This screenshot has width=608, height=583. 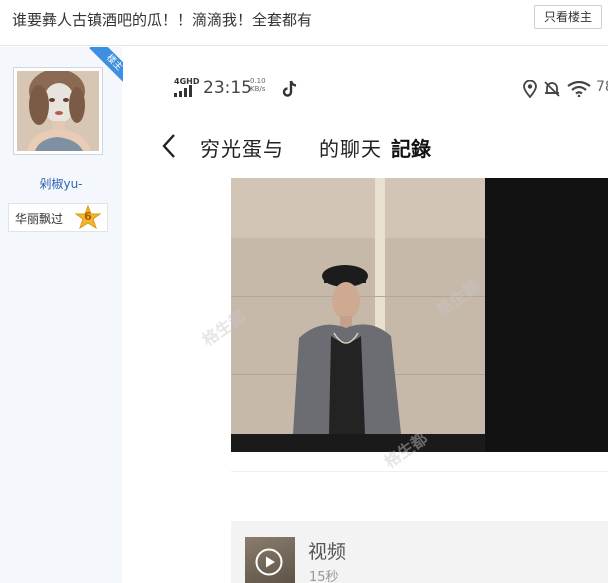 What do you see at coordinates (162, 20) in the screenshot?
I see `thread-title: 谁要彝人古镇酒吧的瓜！！滴滴我！全套都有` at bounding box center [162, 20].